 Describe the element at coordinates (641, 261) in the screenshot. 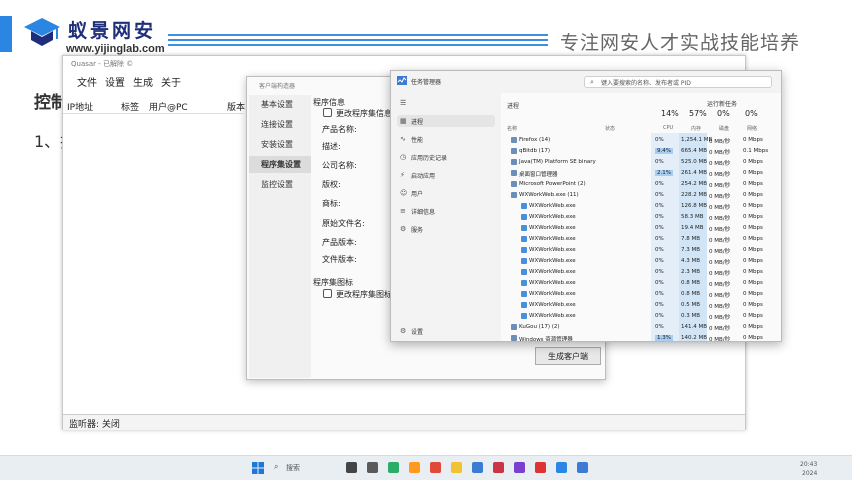

I see `process-row: WXWorkWeb.exe 0% 4.3 MB 0 MB/秒 0 Mbps` at that location.